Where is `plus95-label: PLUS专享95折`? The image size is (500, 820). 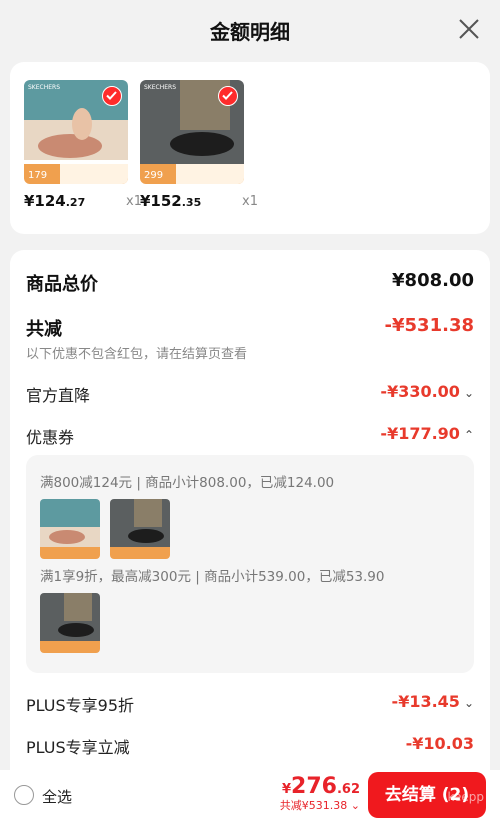 plus95-label: PLUS专享95折 is located at coordinates (80, 705).